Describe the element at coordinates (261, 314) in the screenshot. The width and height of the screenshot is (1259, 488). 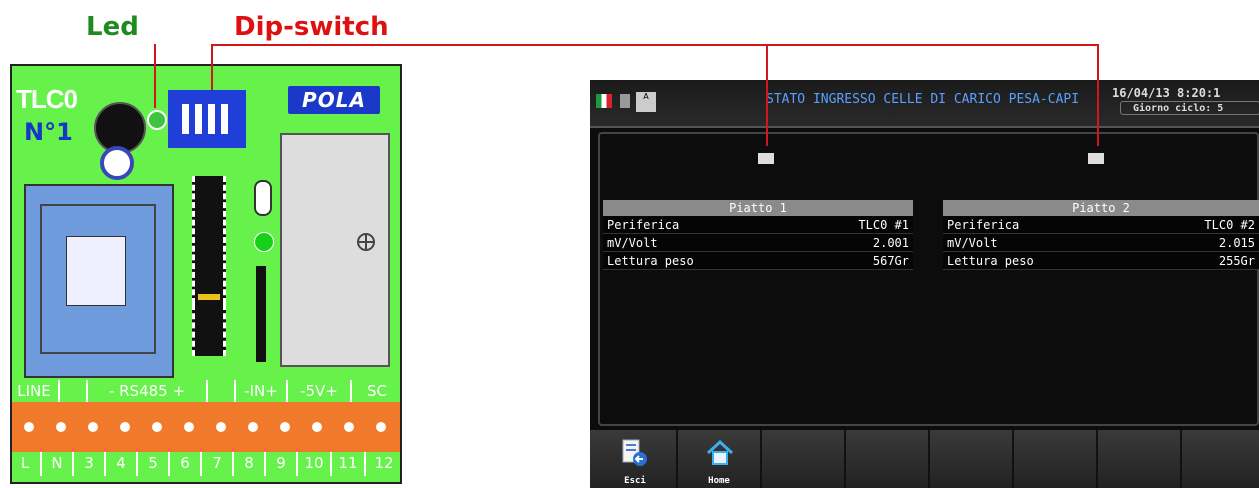
I see `resistor` at that location.